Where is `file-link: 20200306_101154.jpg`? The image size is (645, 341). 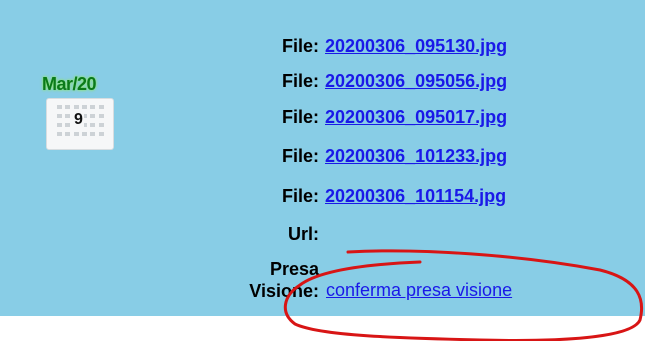 file-link: 20200306_101154.jpg is located at coordinates (415, 196).